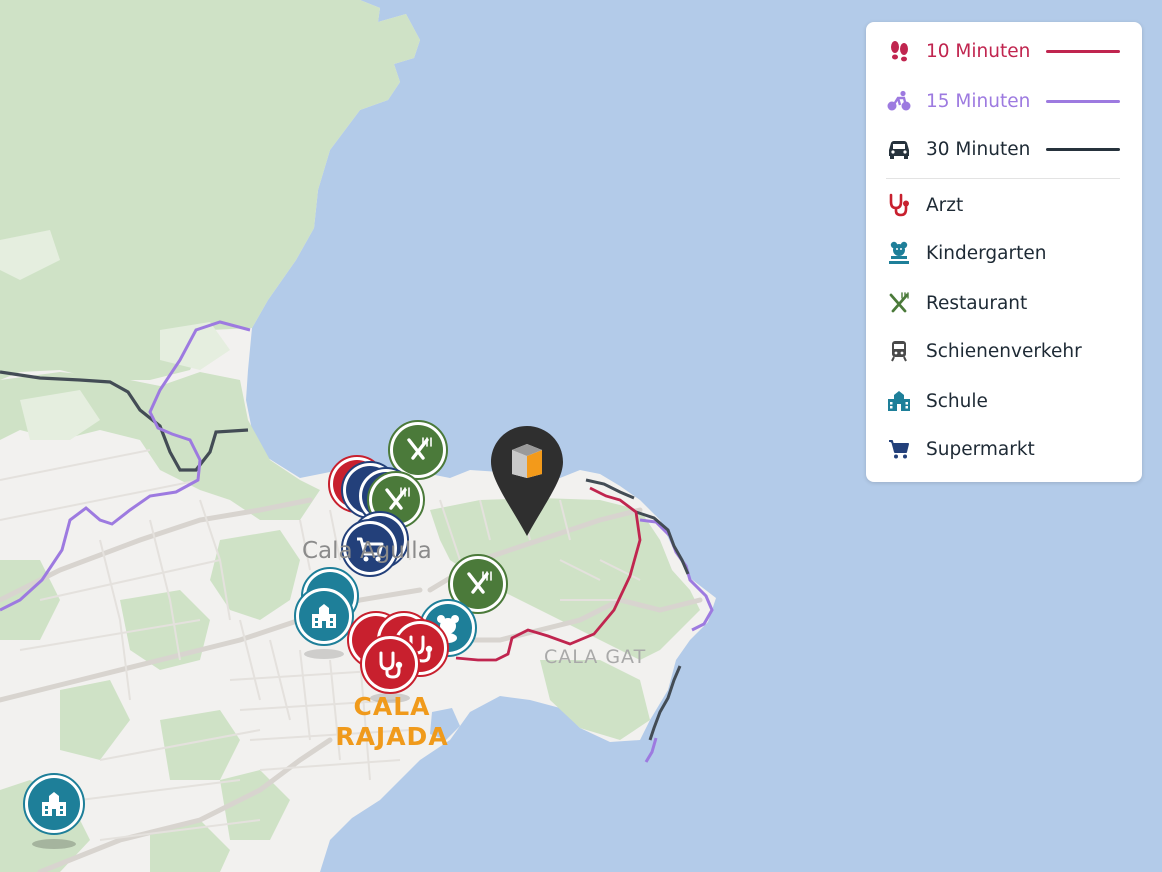 This screenshot has width=1162, height=872. Describe the element at coordinates (978, 149) in the screenshot. I see `legend-label-car: 30 Minuten` at that location.